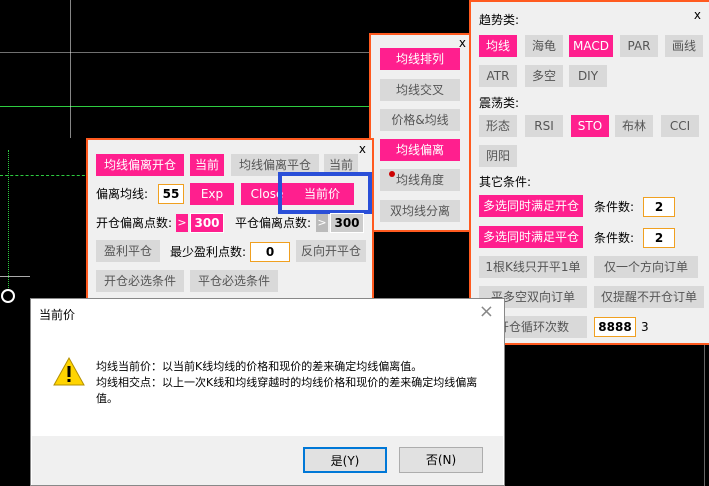 The width and height of the screenshot is (709, 486). I want to click on one-direction-button: 仅一个方向订单, so click(646, 267).